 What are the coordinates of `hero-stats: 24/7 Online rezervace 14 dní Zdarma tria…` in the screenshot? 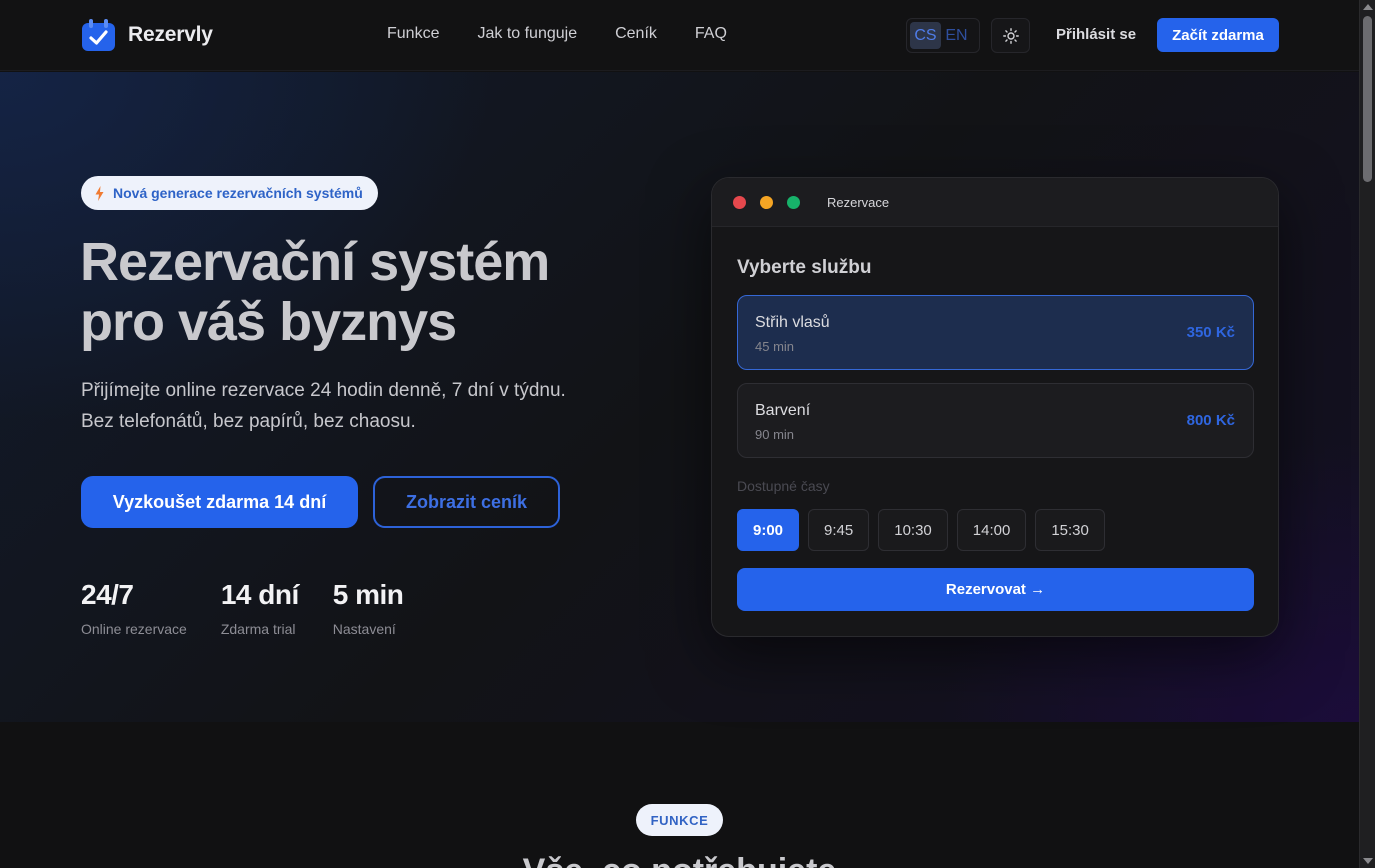 It's located at (259, 607).